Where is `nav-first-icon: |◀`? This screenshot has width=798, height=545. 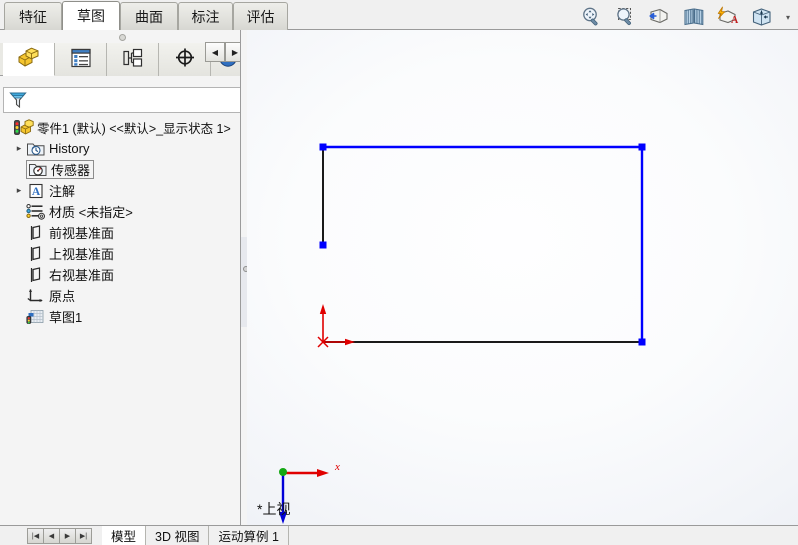
nav-first-icon: |◀ is located at coordinates (35, 535).